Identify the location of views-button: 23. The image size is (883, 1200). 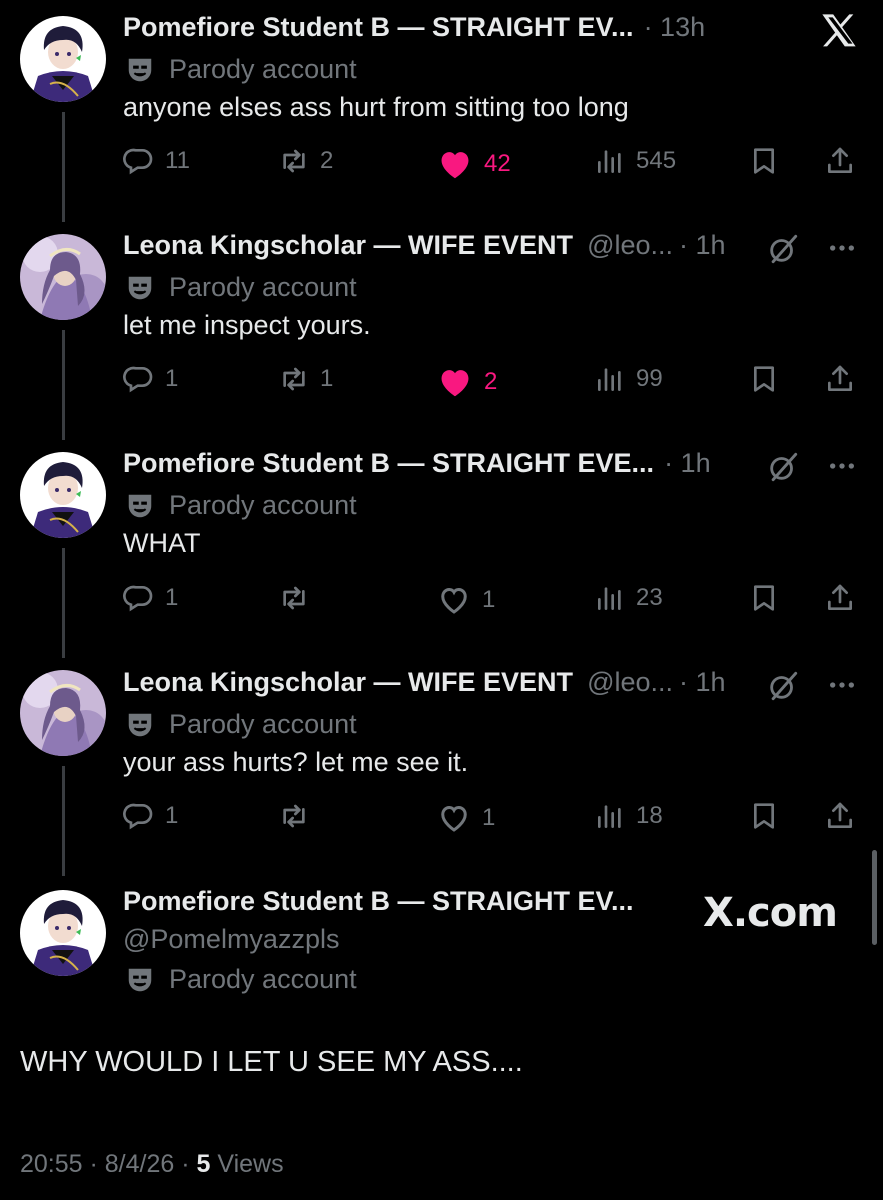
(628, 598).